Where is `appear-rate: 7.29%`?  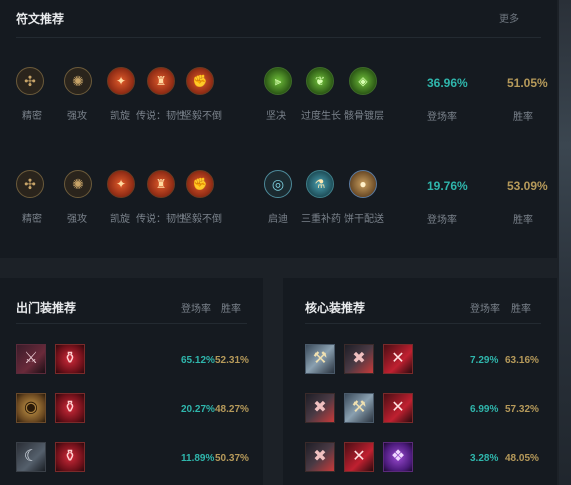 appear-rate: 7.29% is located at coordinates (484, 360).